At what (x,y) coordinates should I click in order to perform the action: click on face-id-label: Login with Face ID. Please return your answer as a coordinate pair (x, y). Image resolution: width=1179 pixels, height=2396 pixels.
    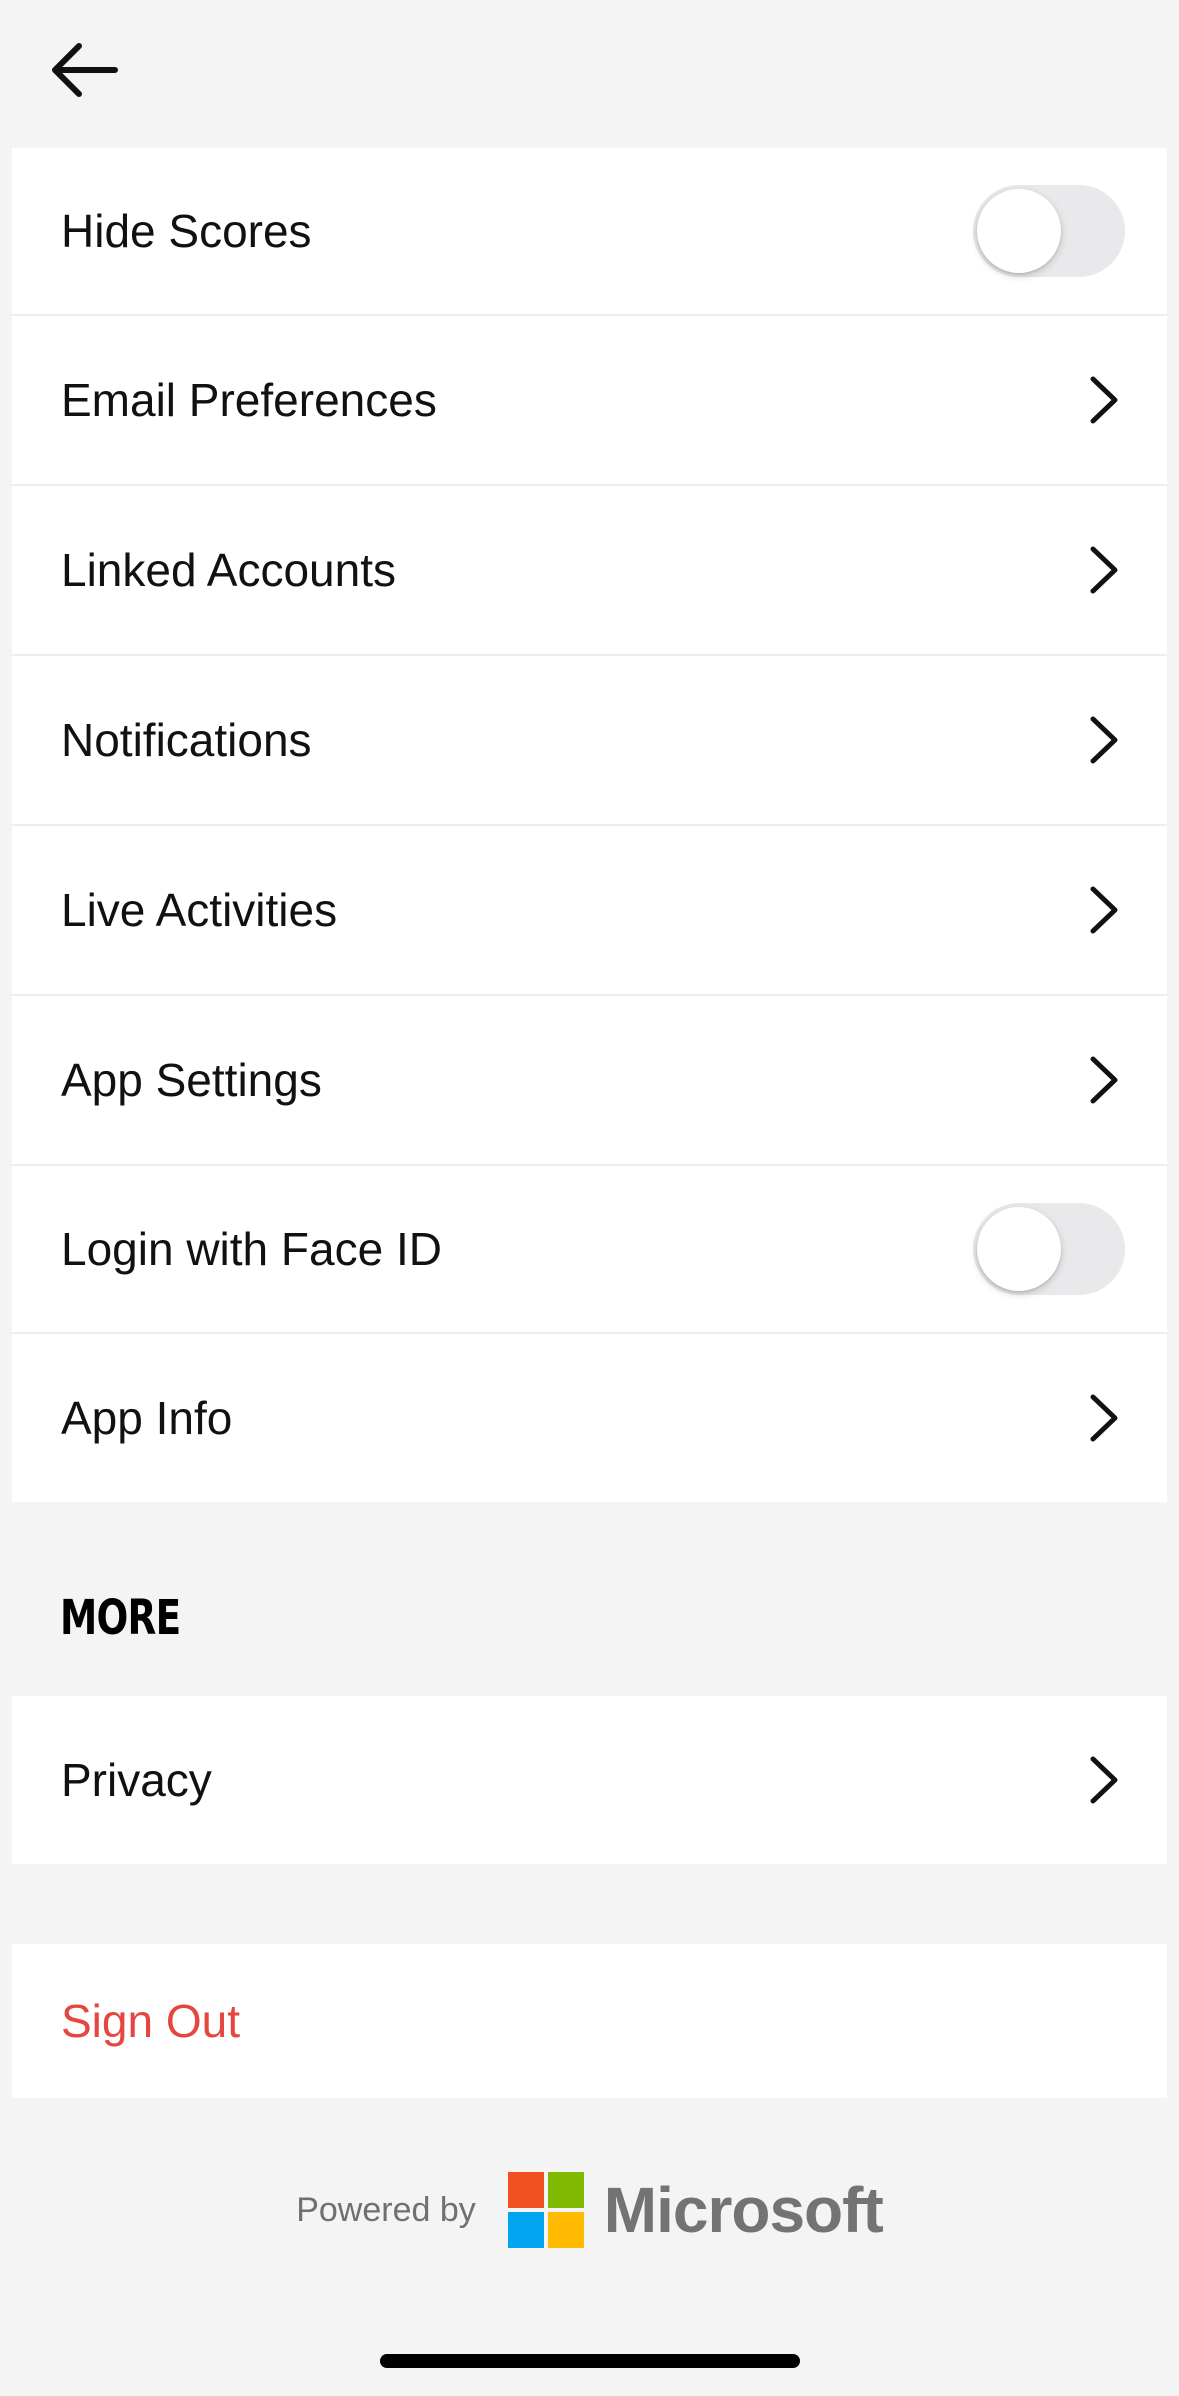
    Looking at the image, I should click on (251, 1249).